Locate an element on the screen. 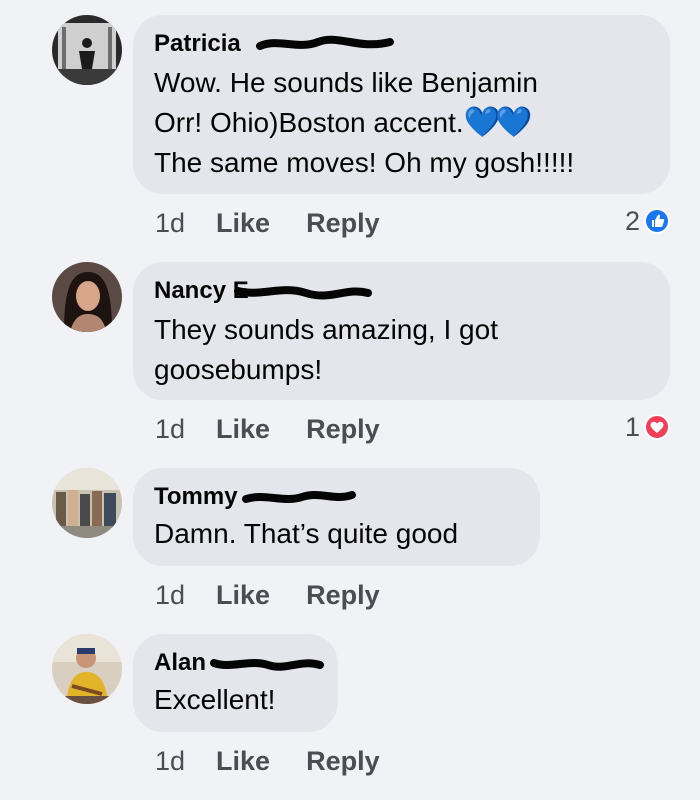  like-icon is located at coordinates (657, 221).